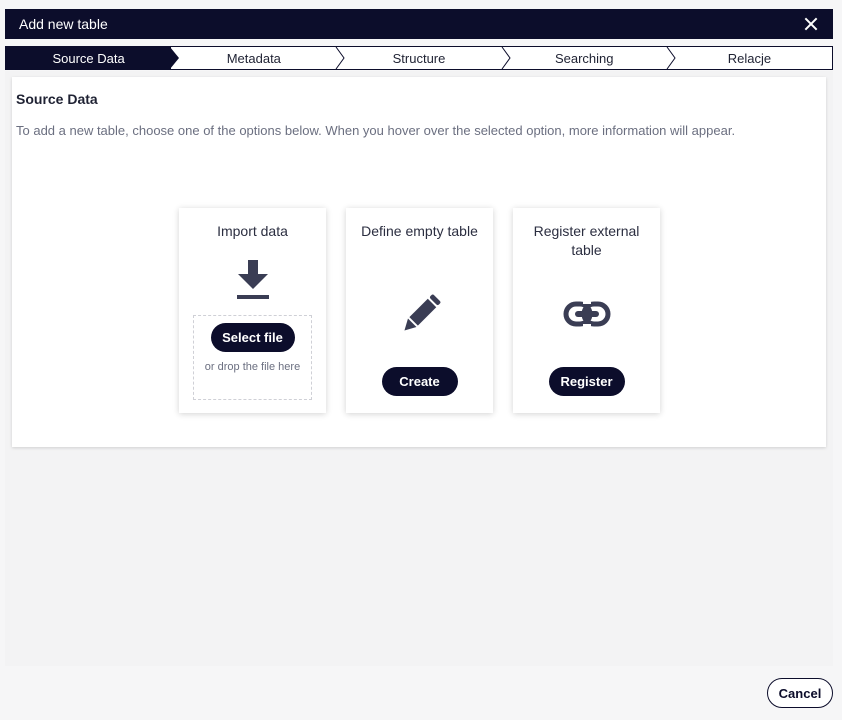 This screenshot has width=842, height=720. I want to click on step-relacje: Relacje, so click(749, 58).